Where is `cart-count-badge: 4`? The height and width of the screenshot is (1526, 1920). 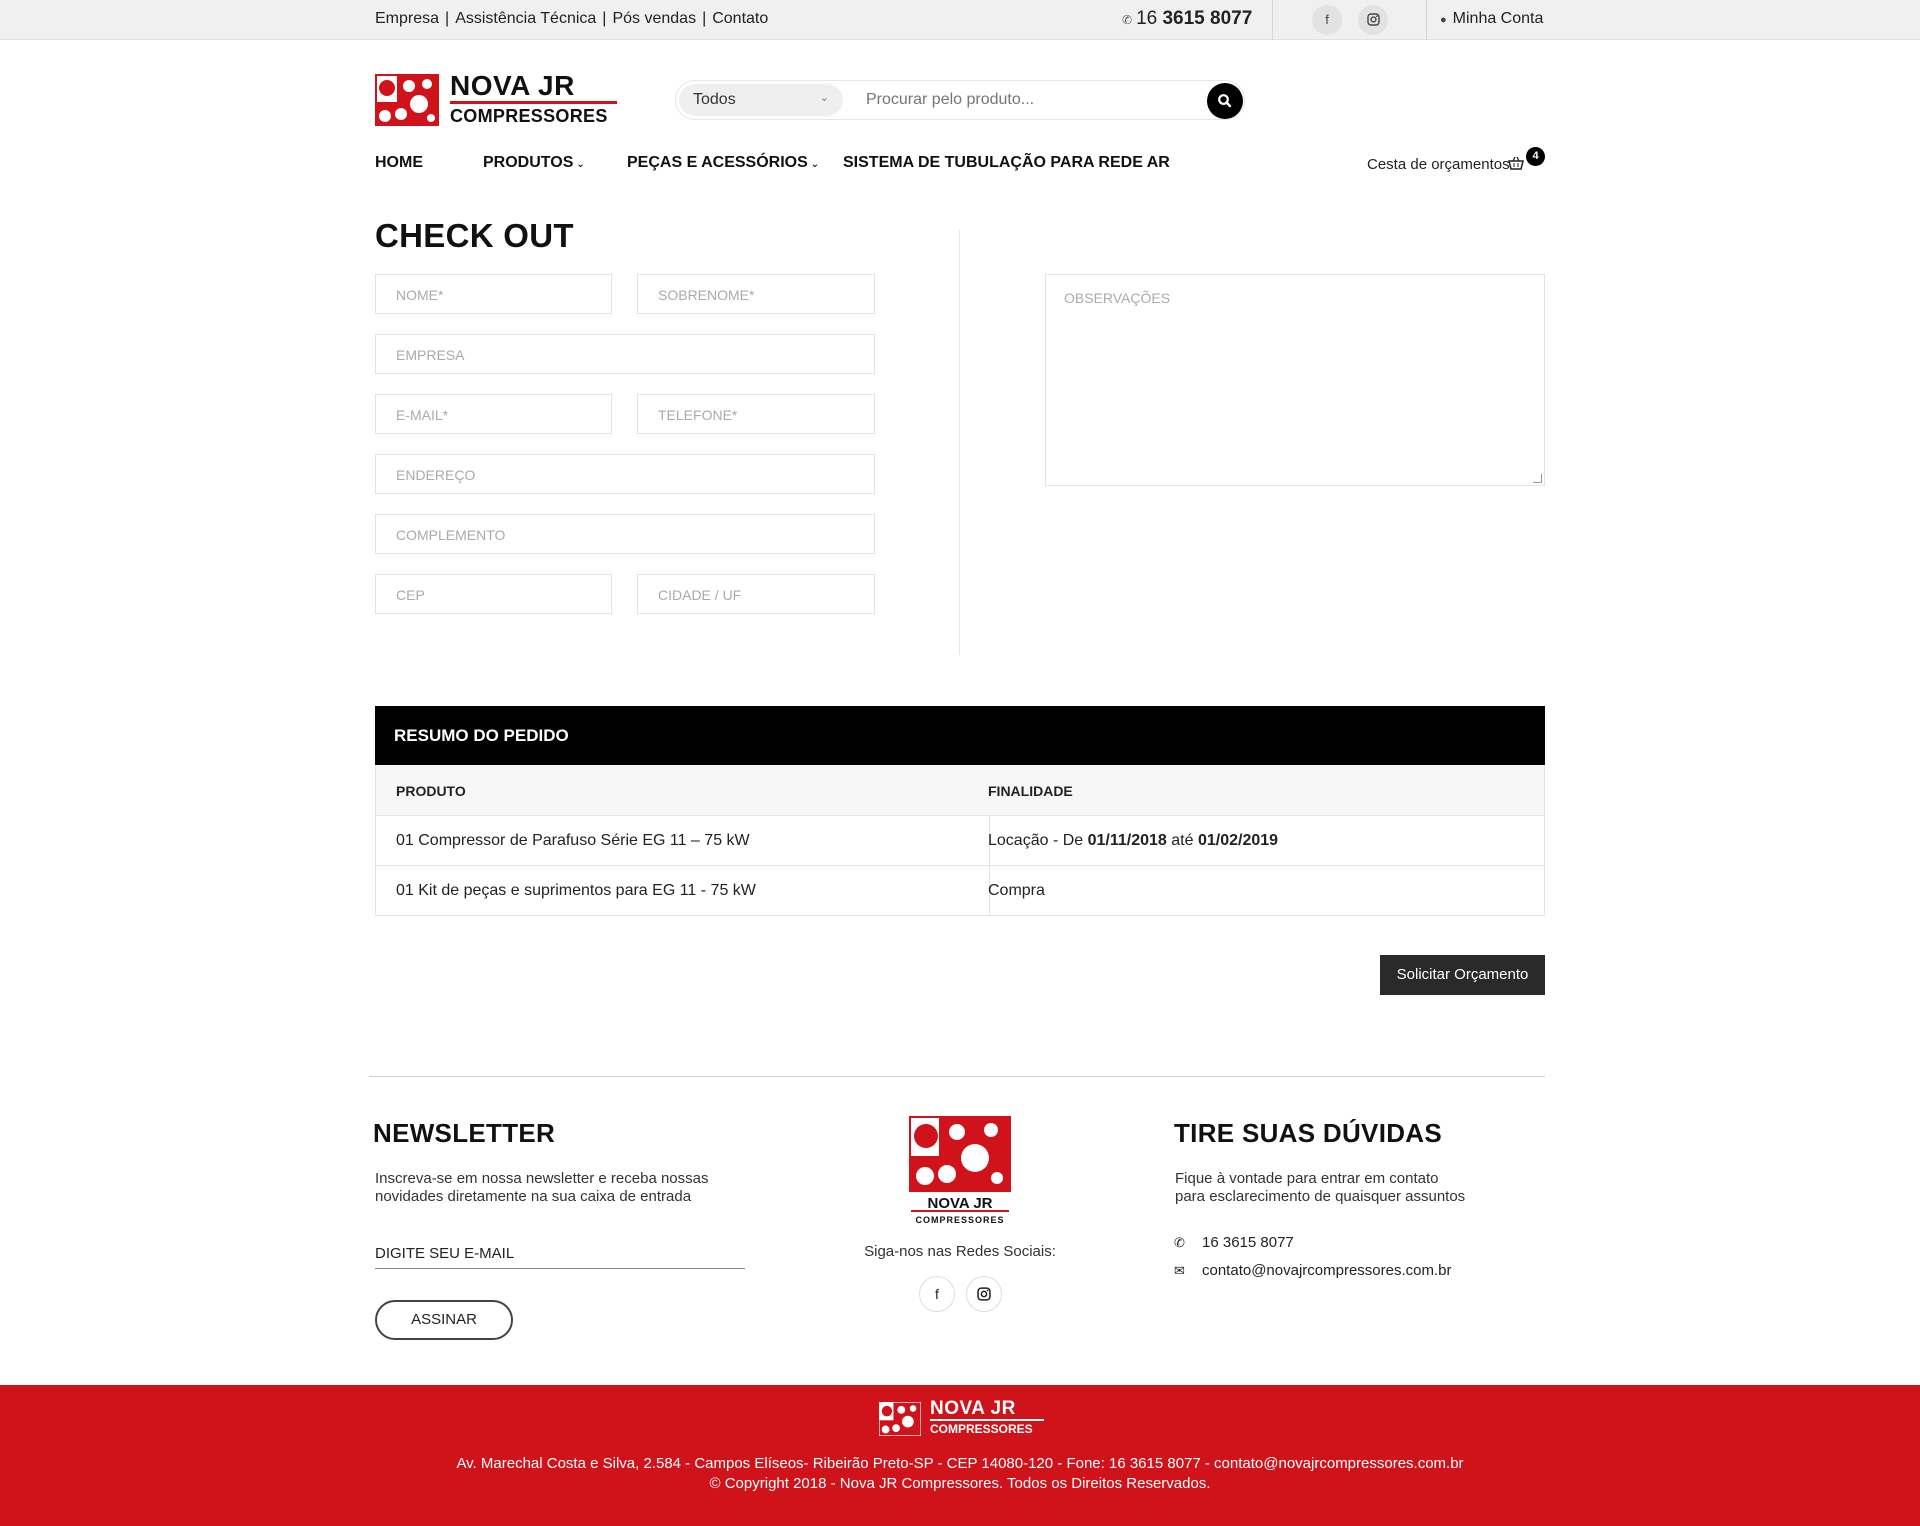
cart-count-badge: 4 is located at coordinates (1535, 156).